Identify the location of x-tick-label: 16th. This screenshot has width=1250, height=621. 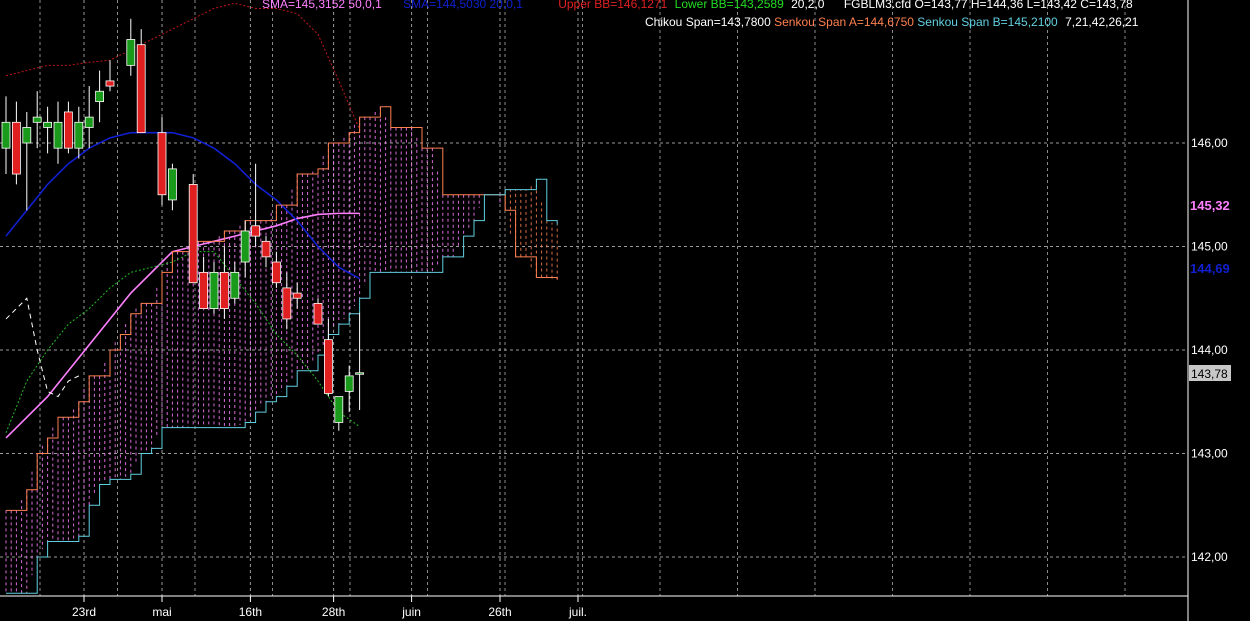
(250, 612).